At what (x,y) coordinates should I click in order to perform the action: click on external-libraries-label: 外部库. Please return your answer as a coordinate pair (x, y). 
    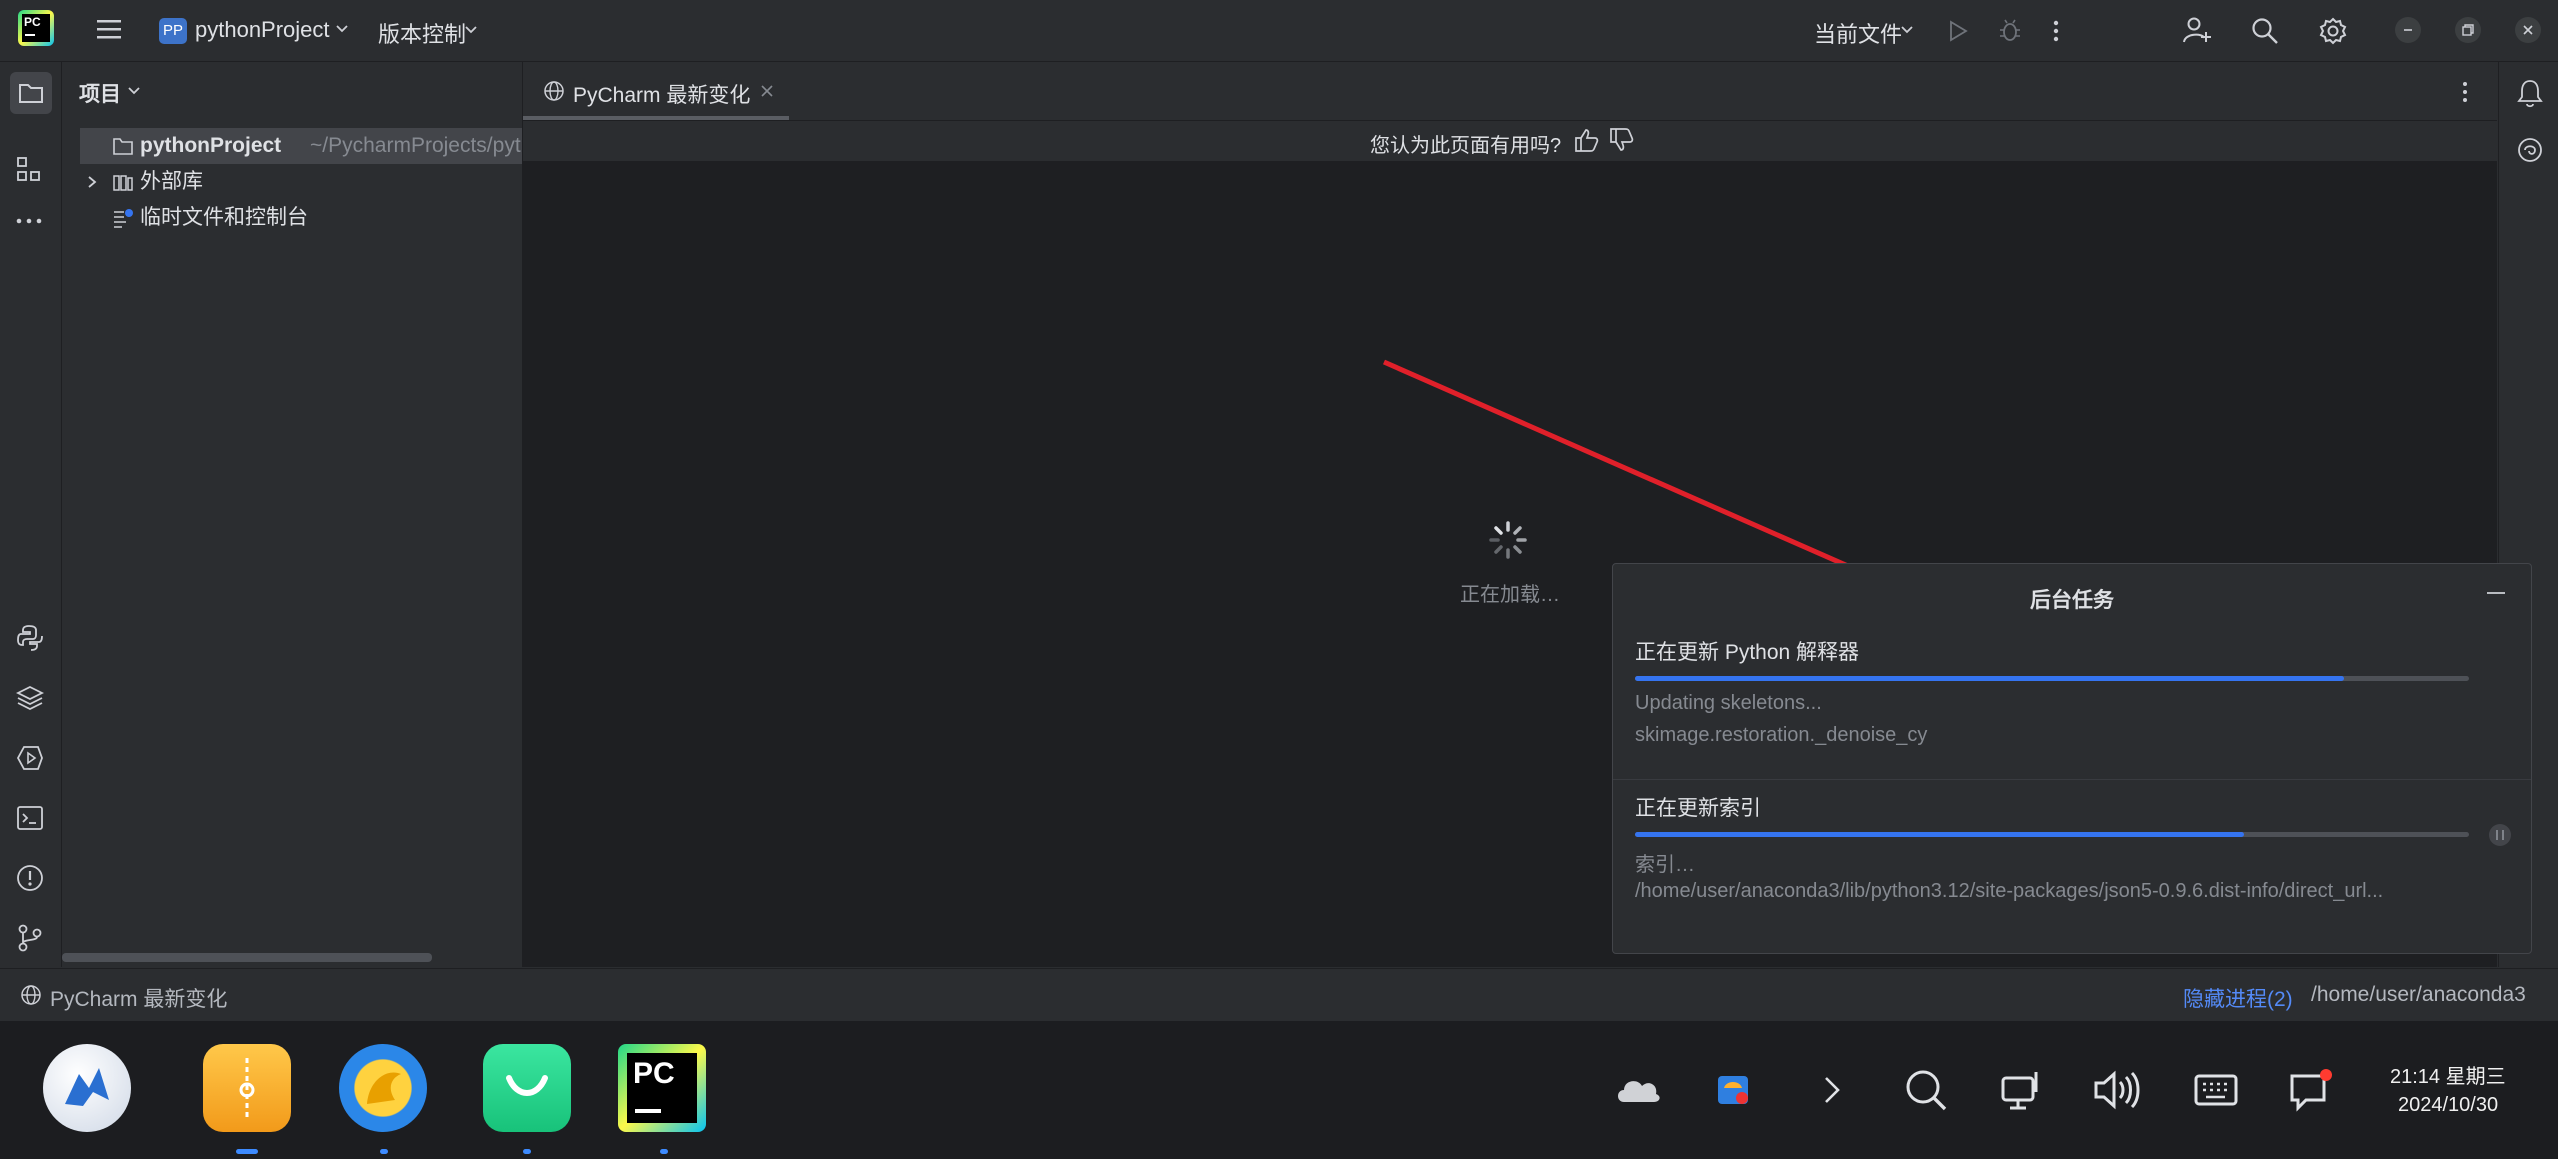
    Looking at the image, I should click on (171, 181).